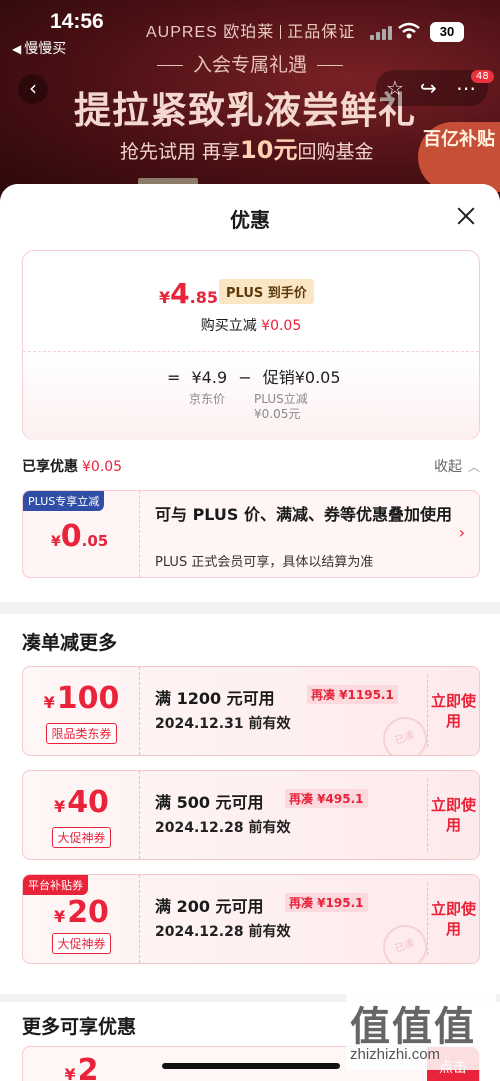 The image size is (500, 1081). I want to click on coupon-remaining: 再凑 ¥195.1, so click(326, 902).